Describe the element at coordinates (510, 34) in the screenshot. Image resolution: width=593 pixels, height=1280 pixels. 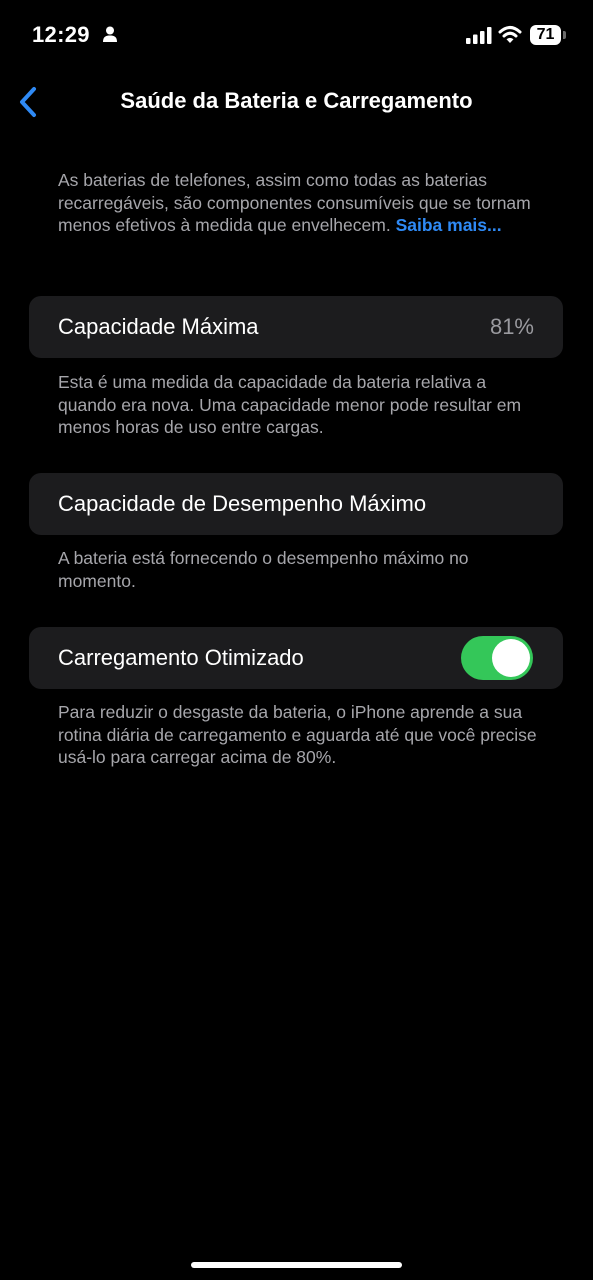
I see `wifi-icon` at that location.